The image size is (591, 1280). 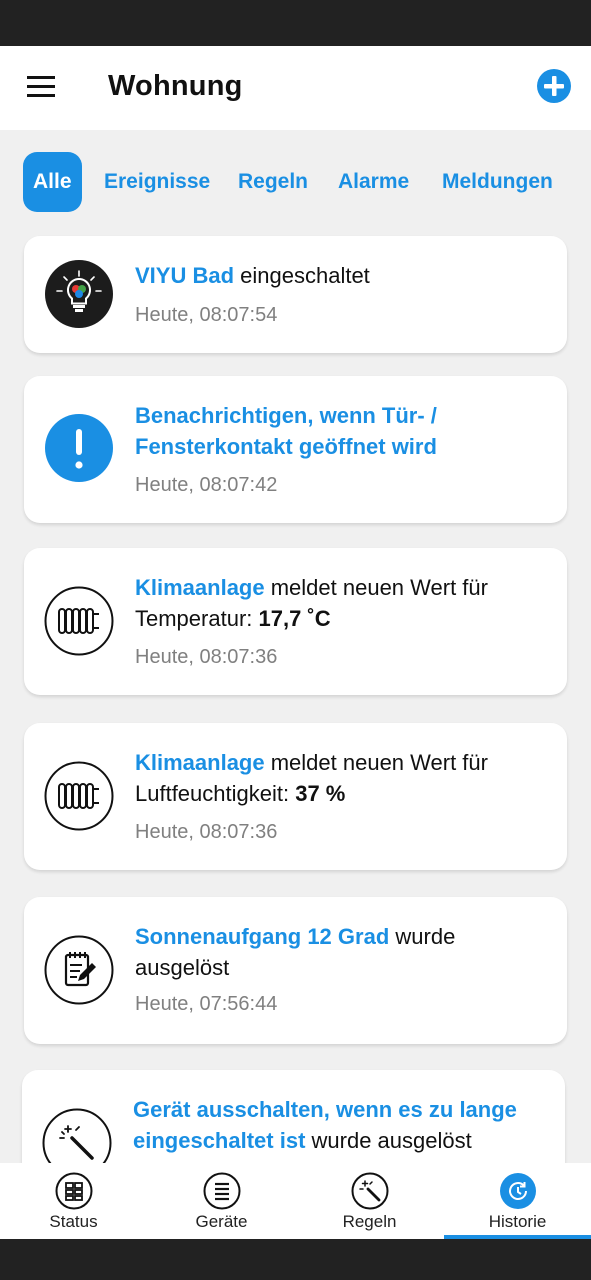 I want to click on event-description: wurde ausgelöst, so click(x=388, y=1140).